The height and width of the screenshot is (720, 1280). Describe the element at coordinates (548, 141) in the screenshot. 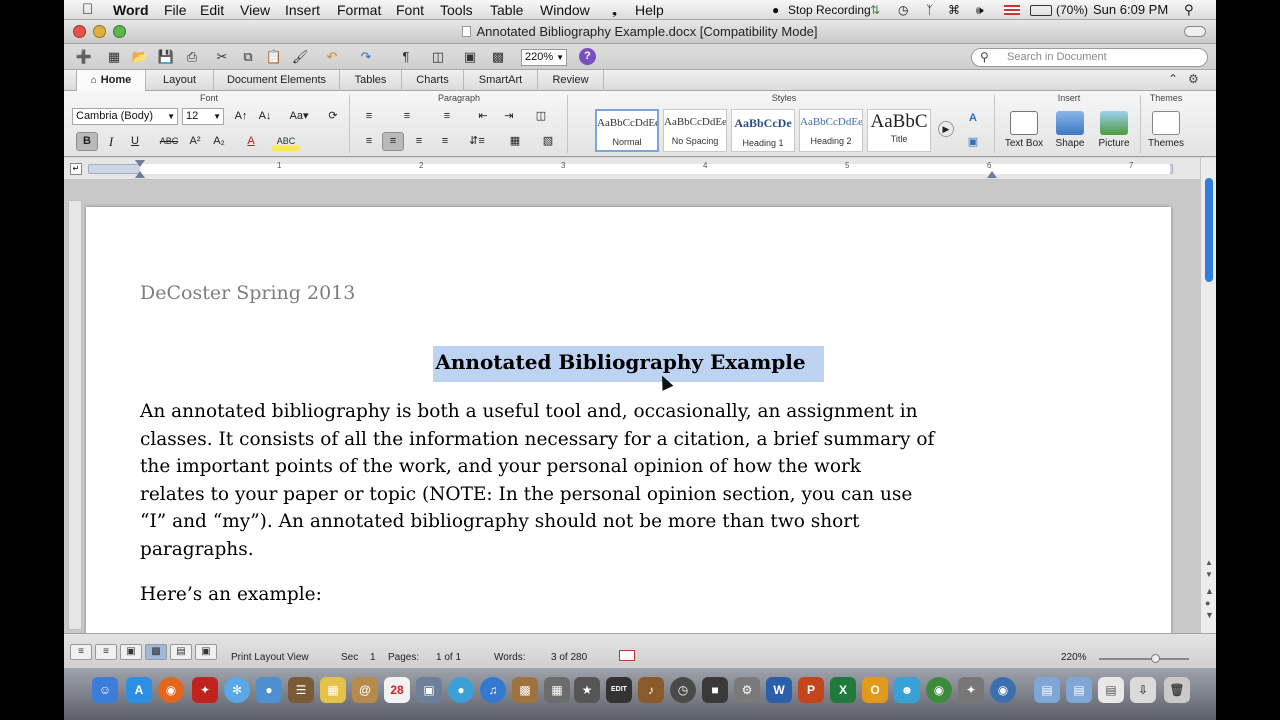

I see `shading-icon: ▧` at that location.